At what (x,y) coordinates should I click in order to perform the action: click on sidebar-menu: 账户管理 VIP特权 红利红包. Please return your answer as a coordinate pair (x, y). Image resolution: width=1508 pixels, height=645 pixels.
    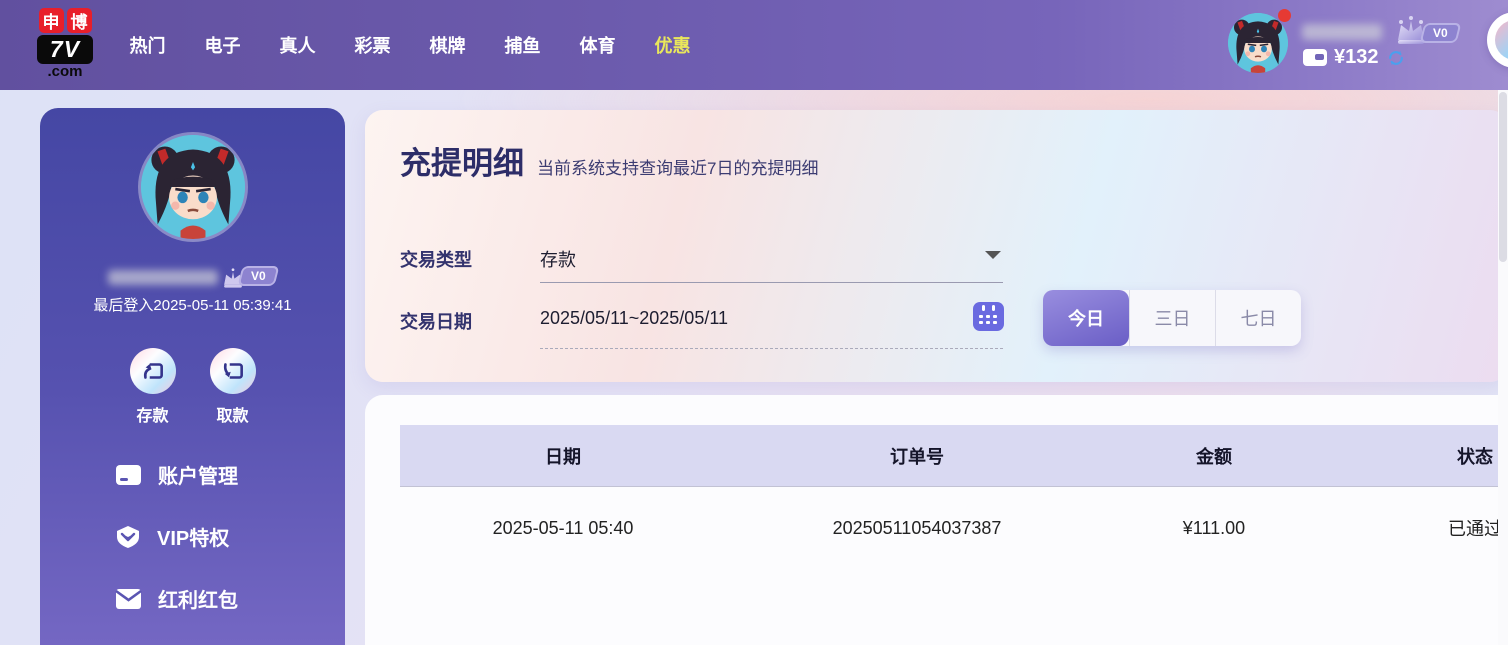
    Looking at the image, I should click on (176, 536).